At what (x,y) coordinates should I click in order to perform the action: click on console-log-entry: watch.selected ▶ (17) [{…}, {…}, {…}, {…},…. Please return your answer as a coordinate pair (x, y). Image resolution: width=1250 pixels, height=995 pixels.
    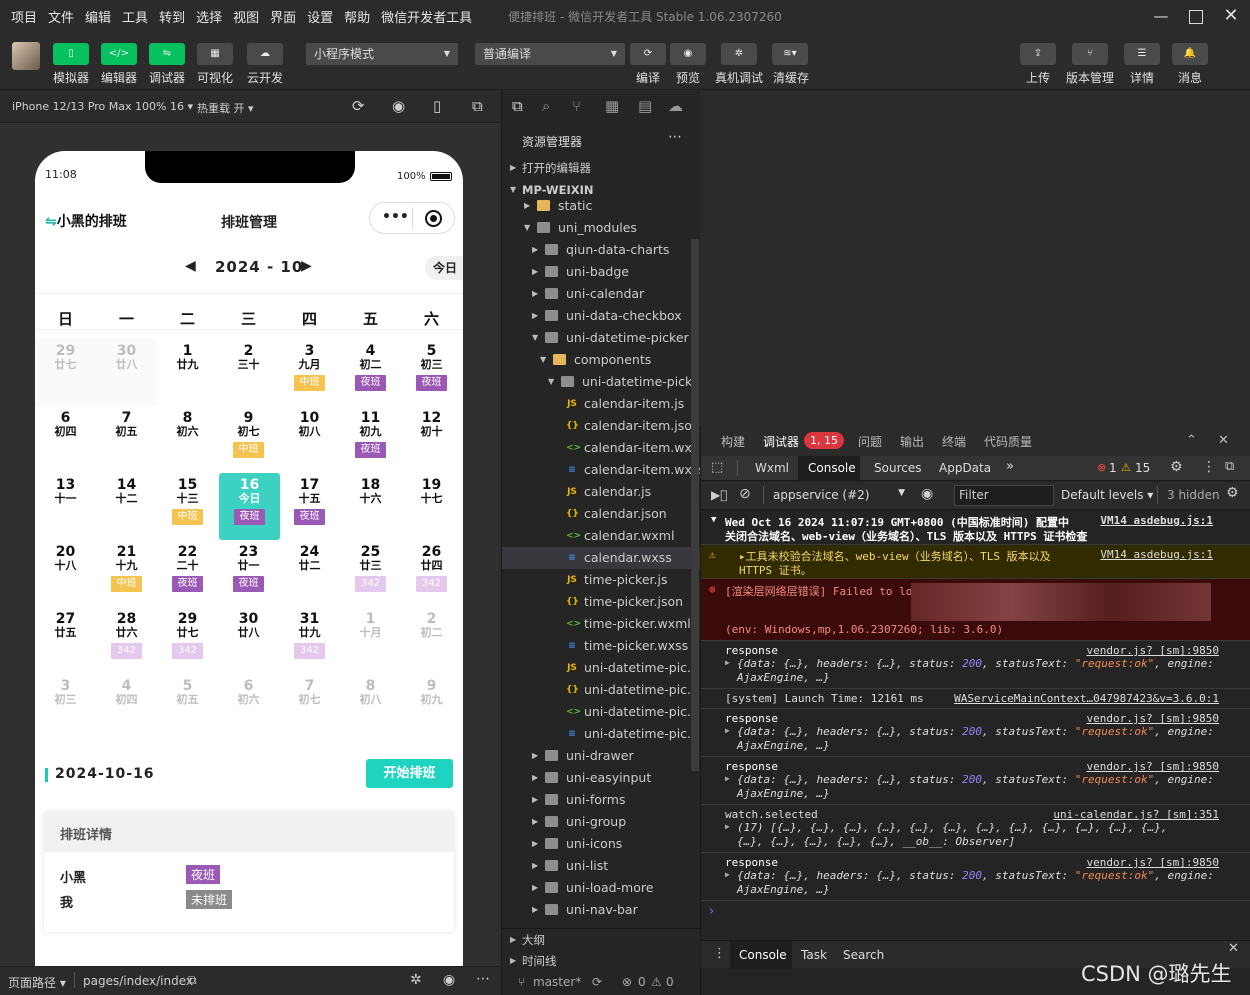
    Looking at the image, I should click on (975, 829).